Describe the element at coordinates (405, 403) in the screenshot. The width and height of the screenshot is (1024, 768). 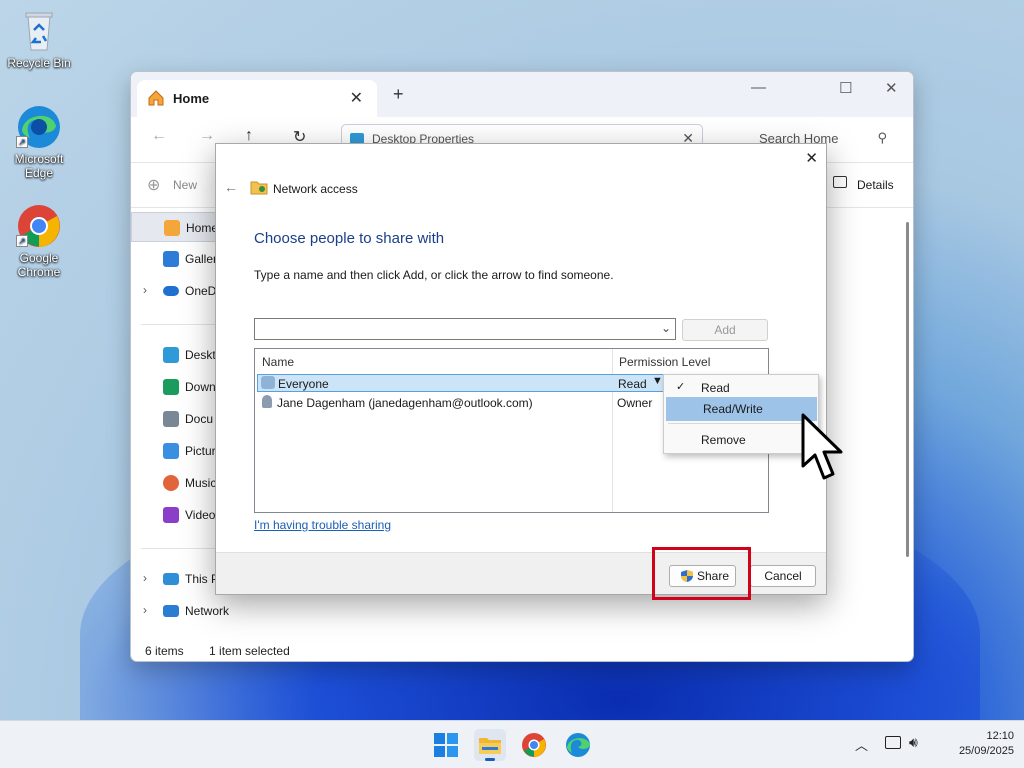
I see `row-name: Jane Dagenham (janedagenham@outlook.com)` at that location.